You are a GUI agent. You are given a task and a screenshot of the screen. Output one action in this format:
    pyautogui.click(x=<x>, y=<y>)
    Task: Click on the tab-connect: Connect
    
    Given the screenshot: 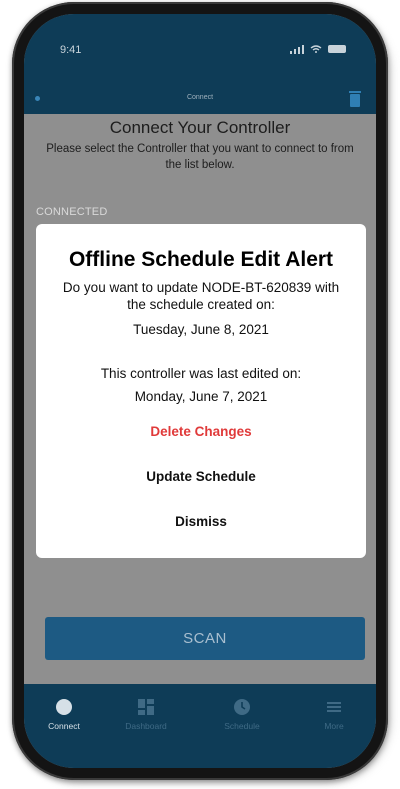 What is the action you would take?
    pyautogui.click(x=64, y=714)
    